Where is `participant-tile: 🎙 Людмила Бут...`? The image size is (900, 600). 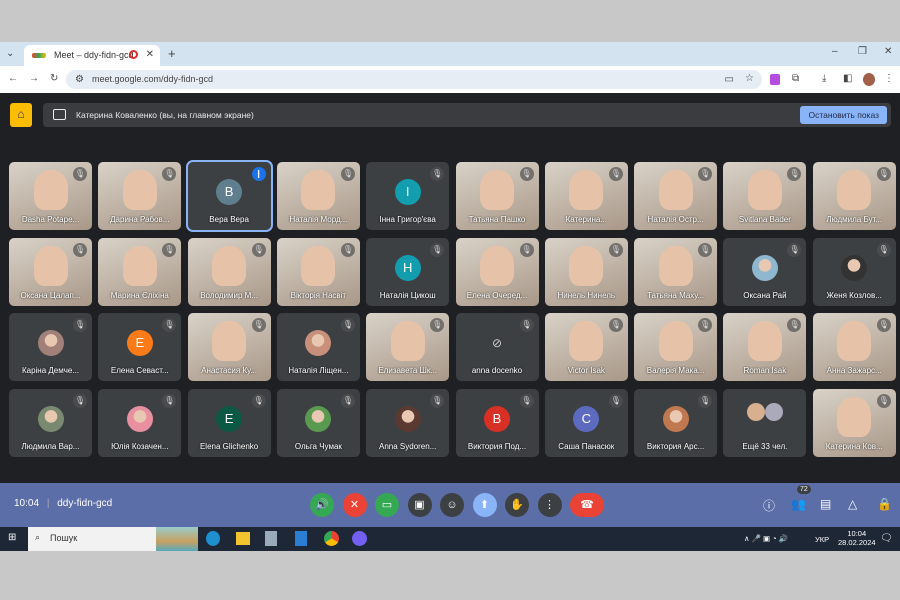 participant-tile: 🎙 Людмила Бут... is located at coordinates (854, 196).